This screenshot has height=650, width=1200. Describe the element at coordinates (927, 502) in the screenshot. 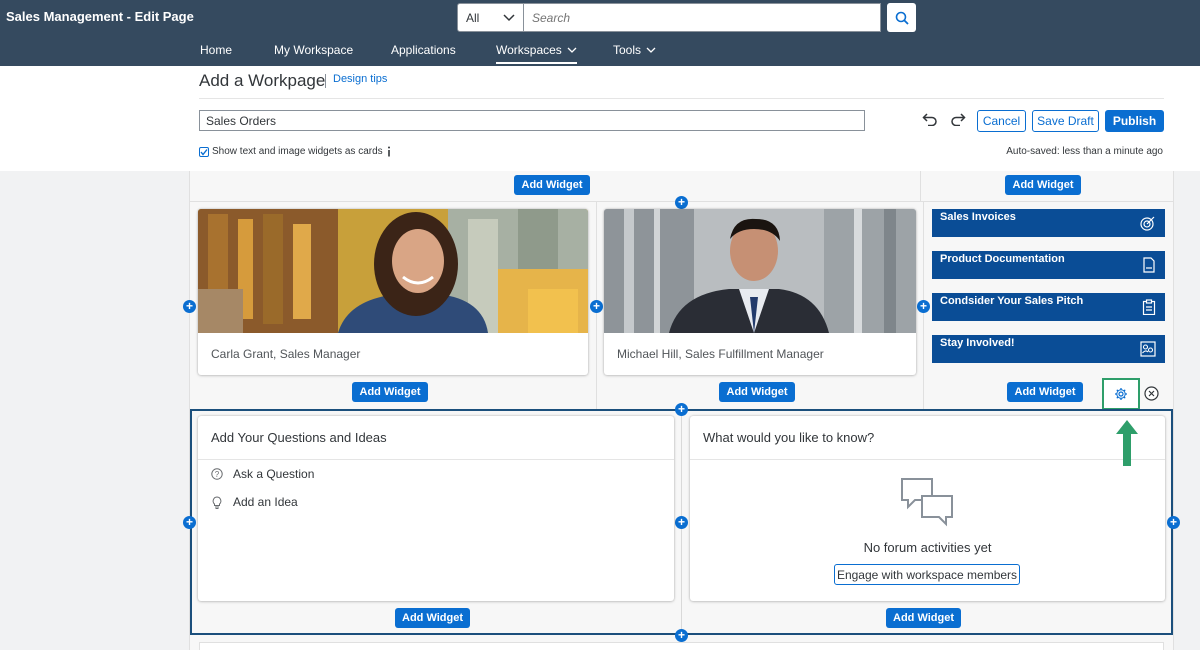

I see `chat-bubbles-icon` at that location.